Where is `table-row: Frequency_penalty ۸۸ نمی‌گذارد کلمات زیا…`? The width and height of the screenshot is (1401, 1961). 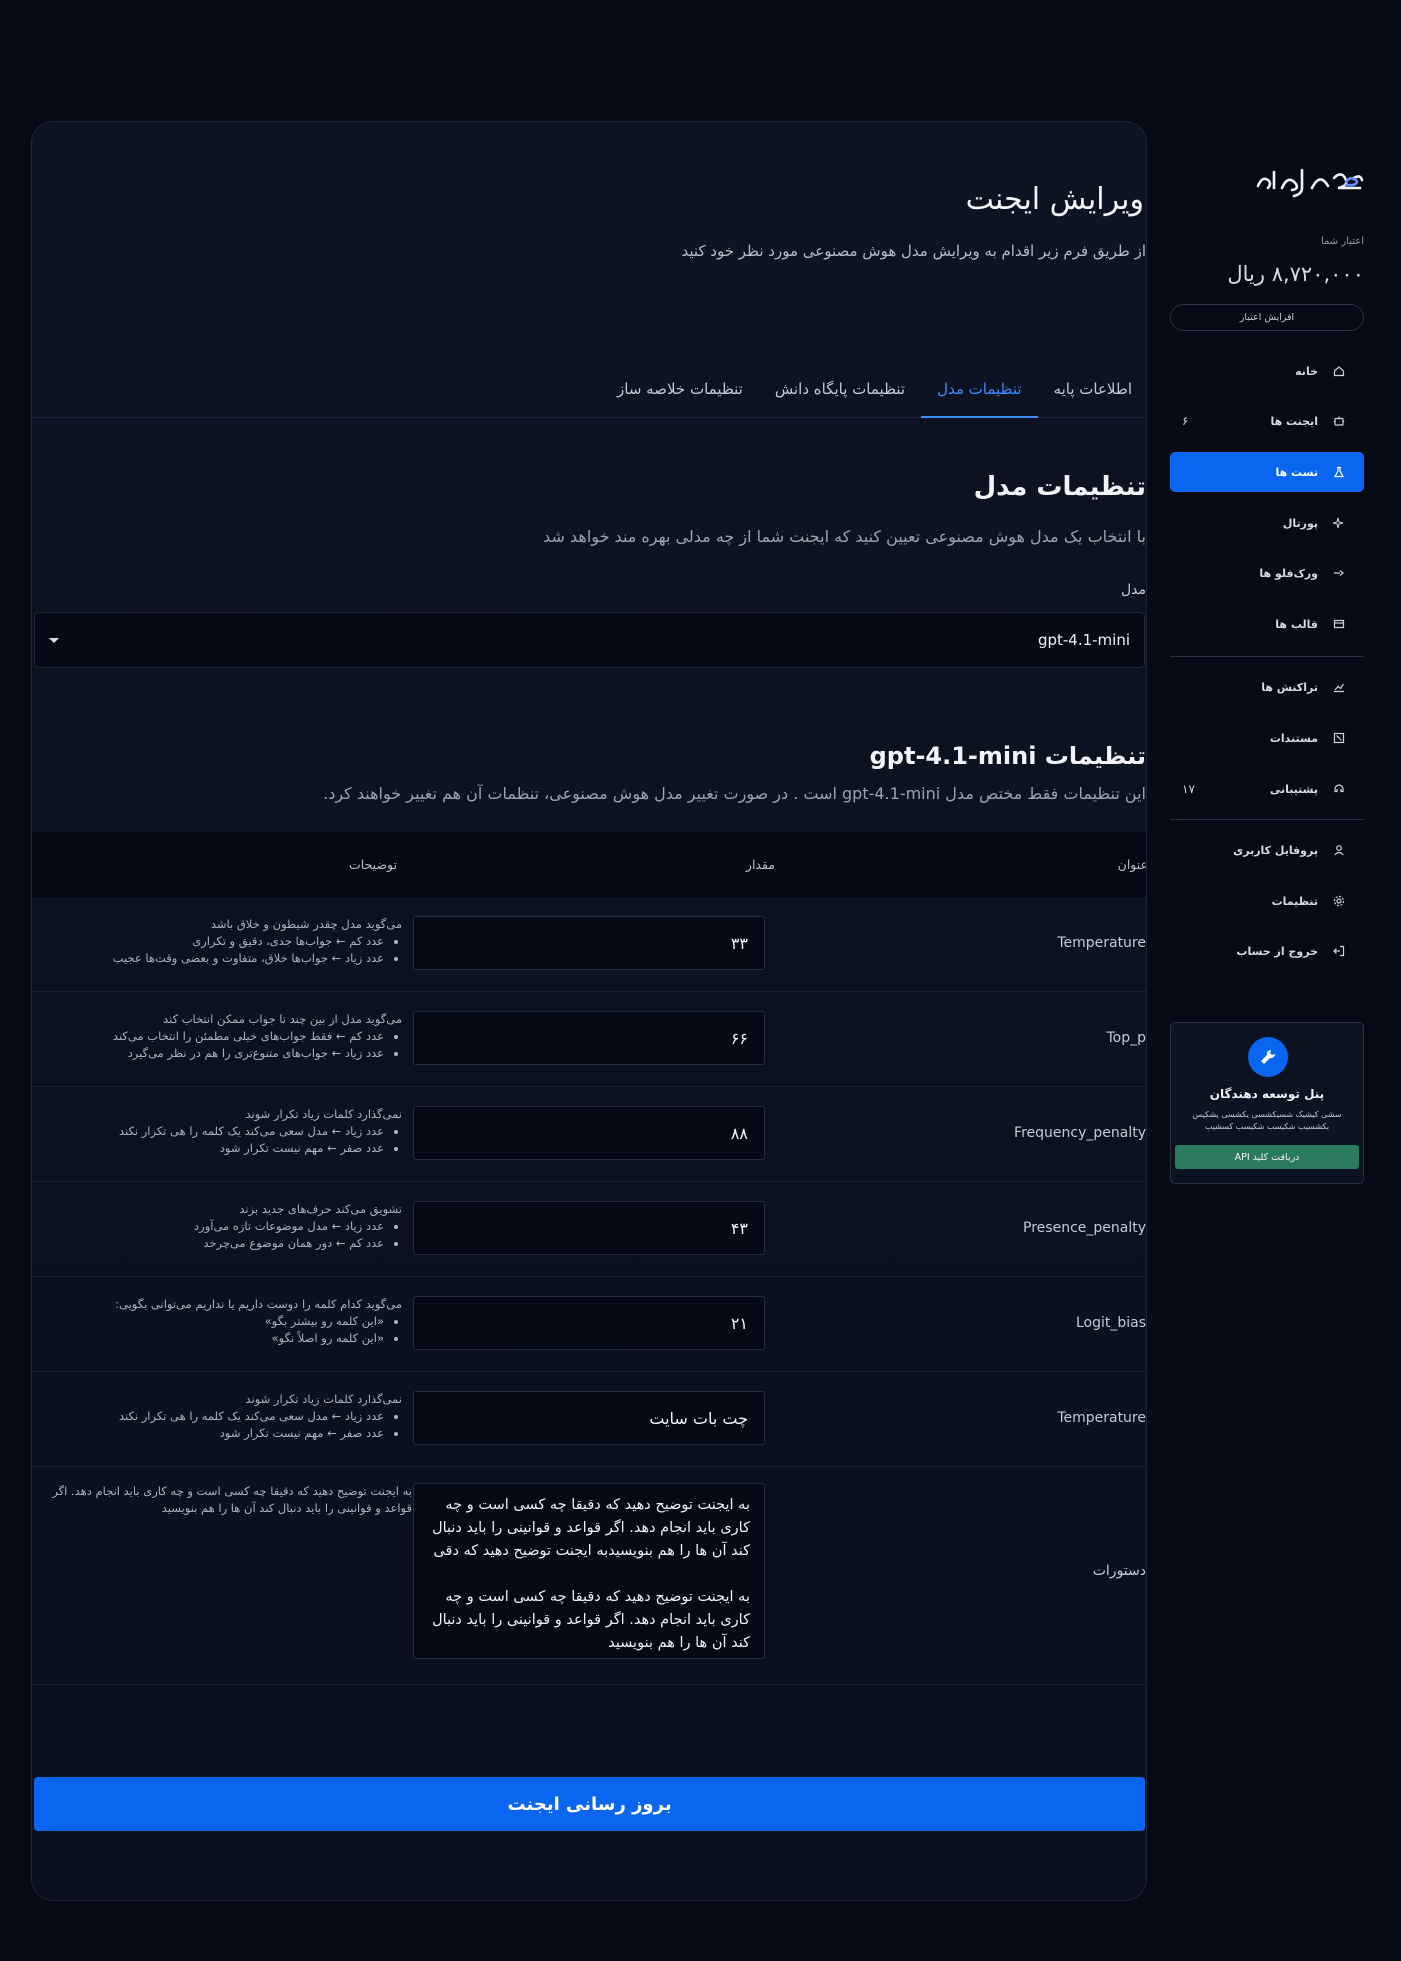
table-row: Frequency_penalty ۸۸ نمی‌گذارد کلمات زیا… is located at coordinates (589, 1134).